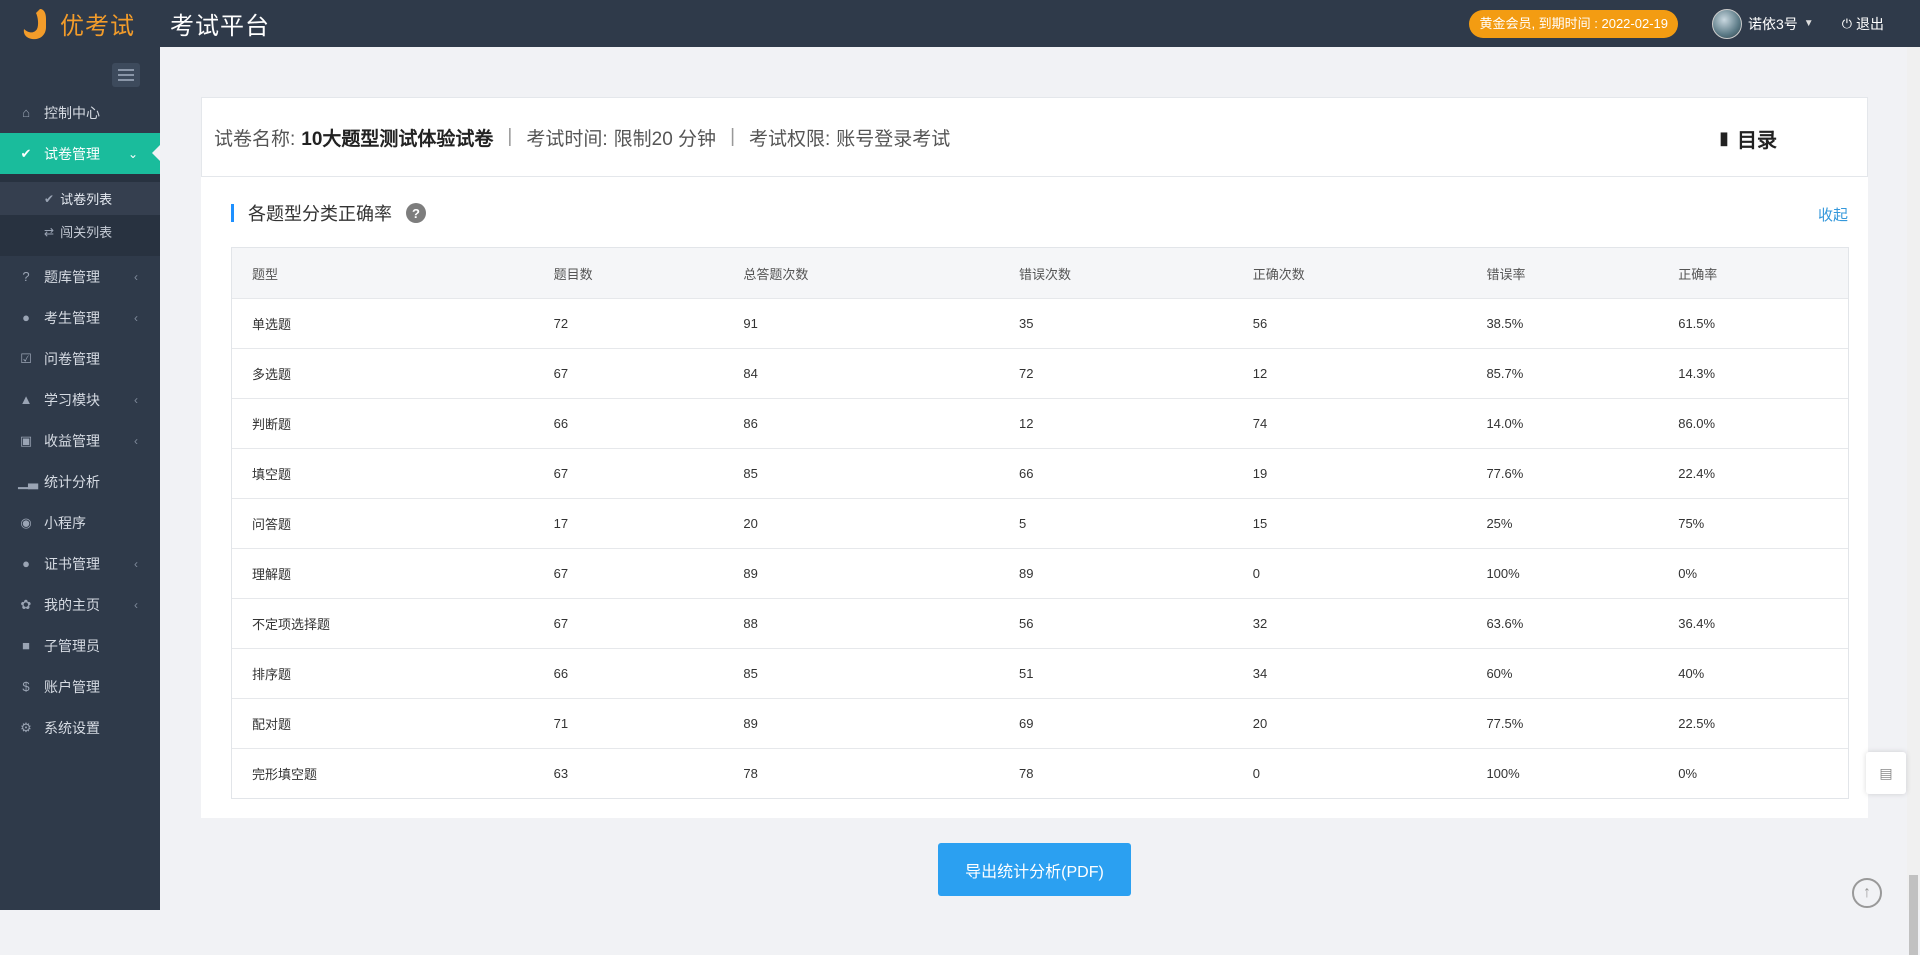 This screenshot has height=955, width=1920. What do you see at coordinates (26, 686) in the screenshot?
I see `dollar-icon: $` at bounding box center [26, 686].